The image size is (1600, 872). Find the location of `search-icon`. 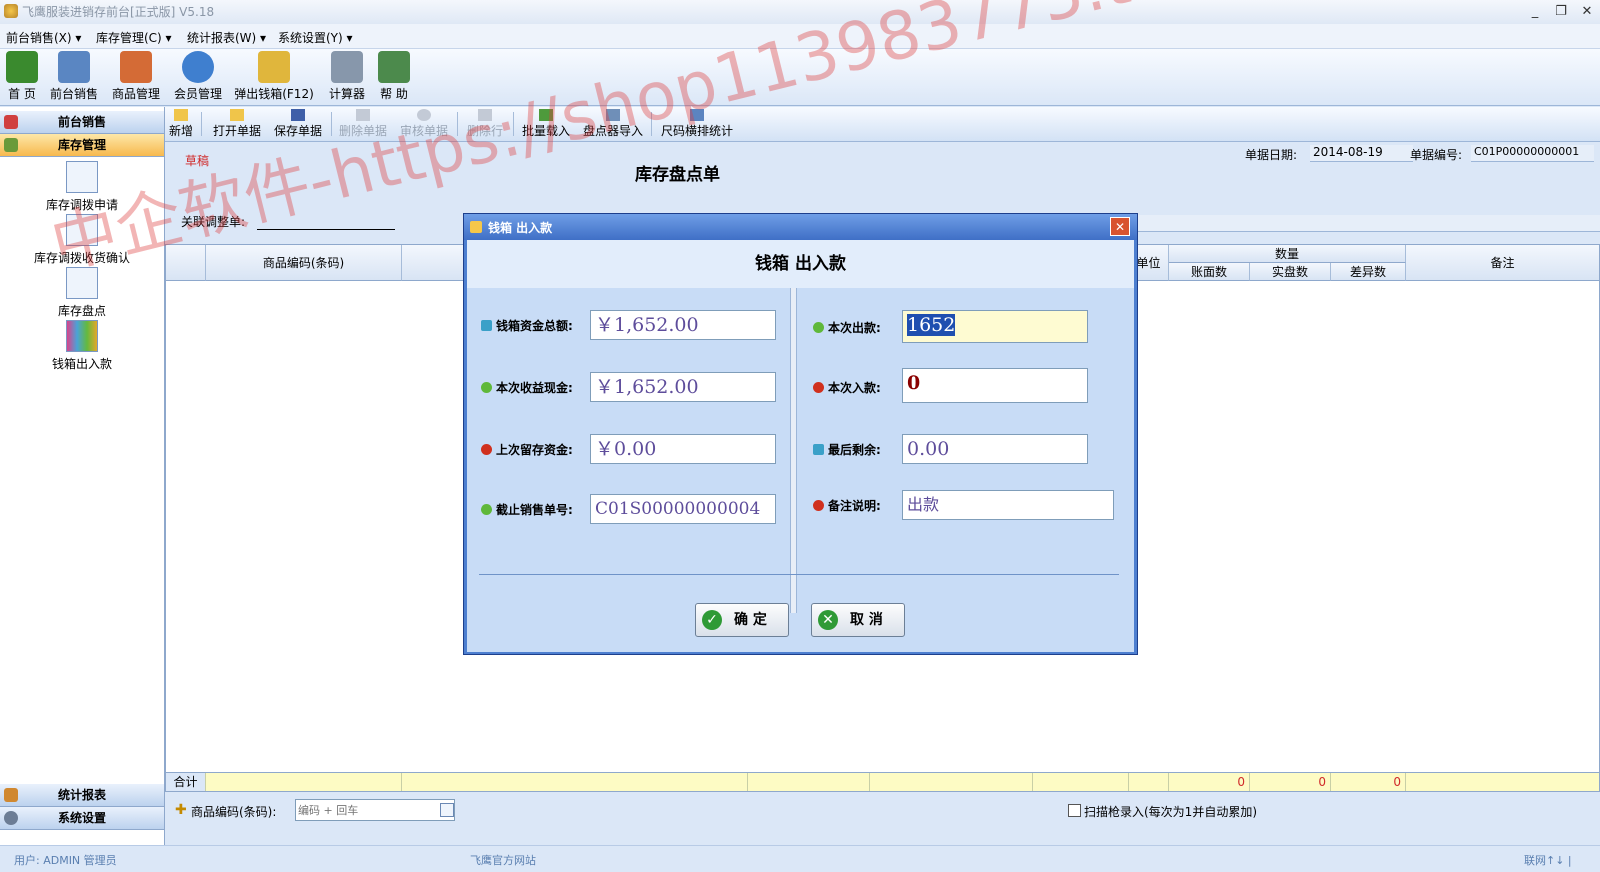

search-icon is located at coordinates (447, 810).